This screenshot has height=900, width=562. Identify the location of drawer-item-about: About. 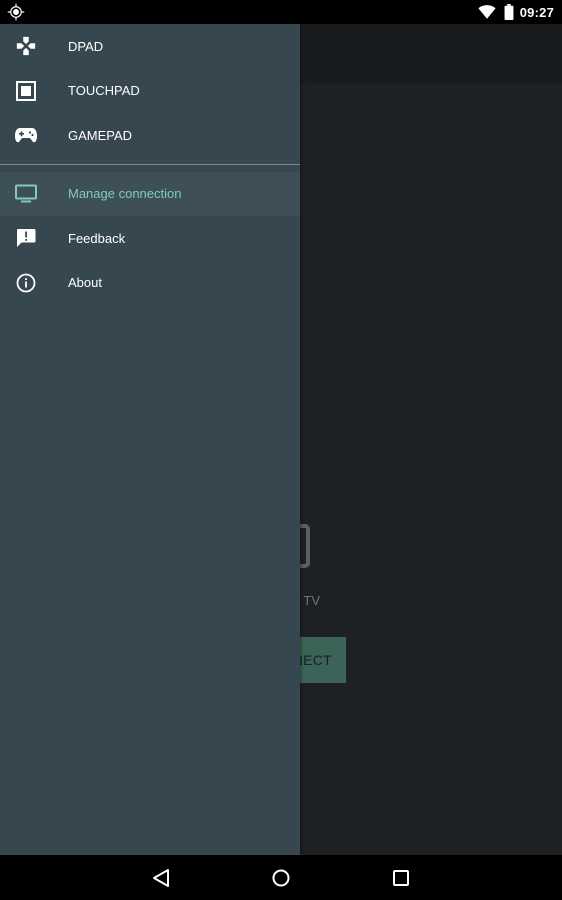
(150, 283).